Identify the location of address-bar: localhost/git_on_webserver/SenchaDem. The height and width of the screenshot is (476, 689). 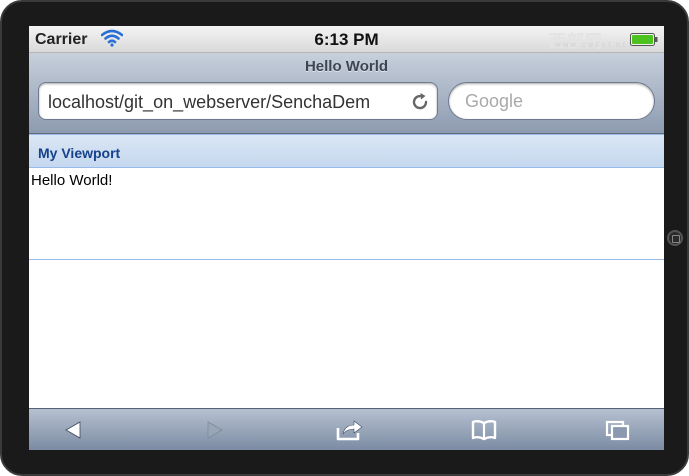
(238, 101).